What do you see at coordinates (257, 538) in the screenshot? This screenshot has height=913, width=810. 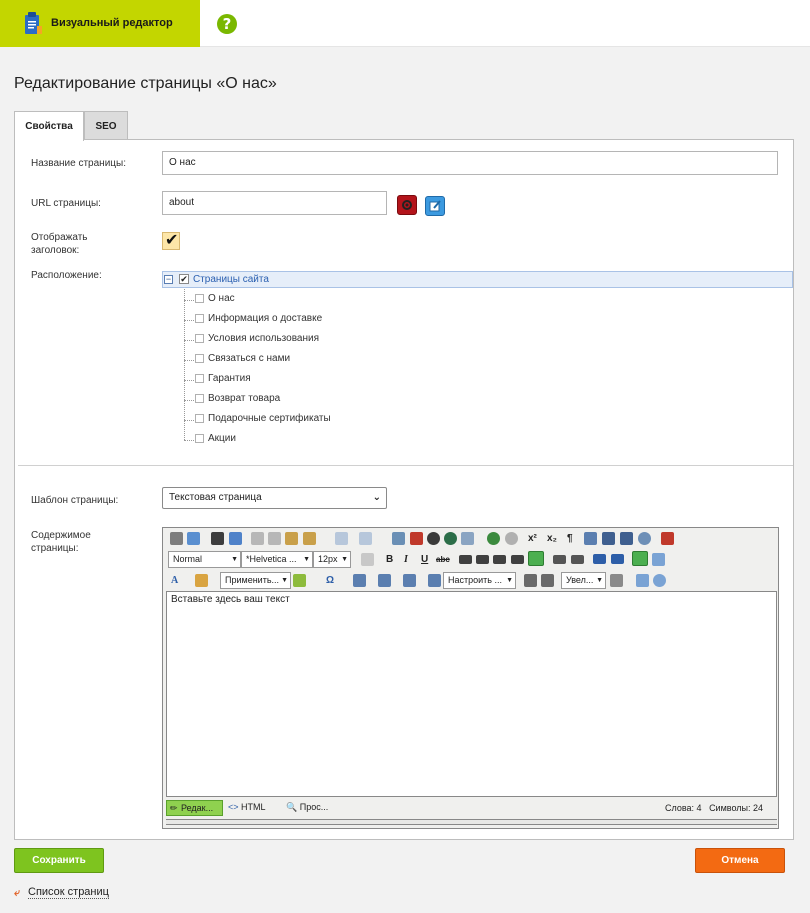 I see `cut-icon` at bounding box center [257, 538].